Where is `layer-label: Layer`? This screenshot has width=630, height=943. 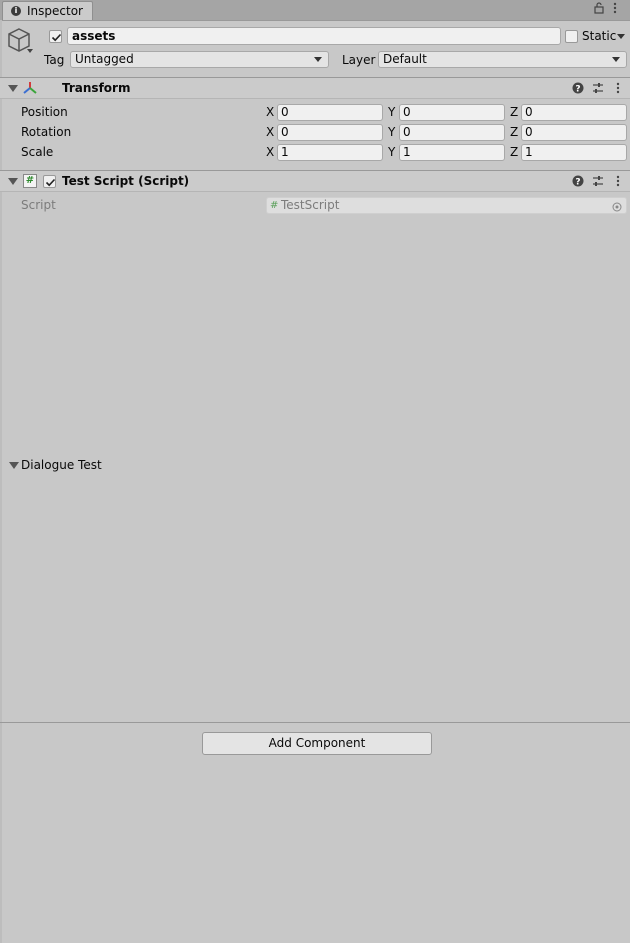 layer-label: Layer is located at coordinates (359, 60).